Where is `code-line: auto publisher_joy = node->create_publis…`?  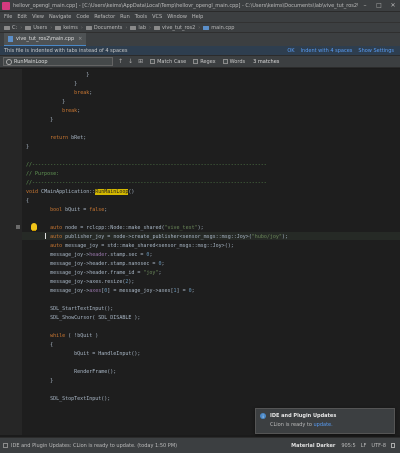 code-line: auto publisher_joy = node->create_publis… is located at coordinates (157, 237).